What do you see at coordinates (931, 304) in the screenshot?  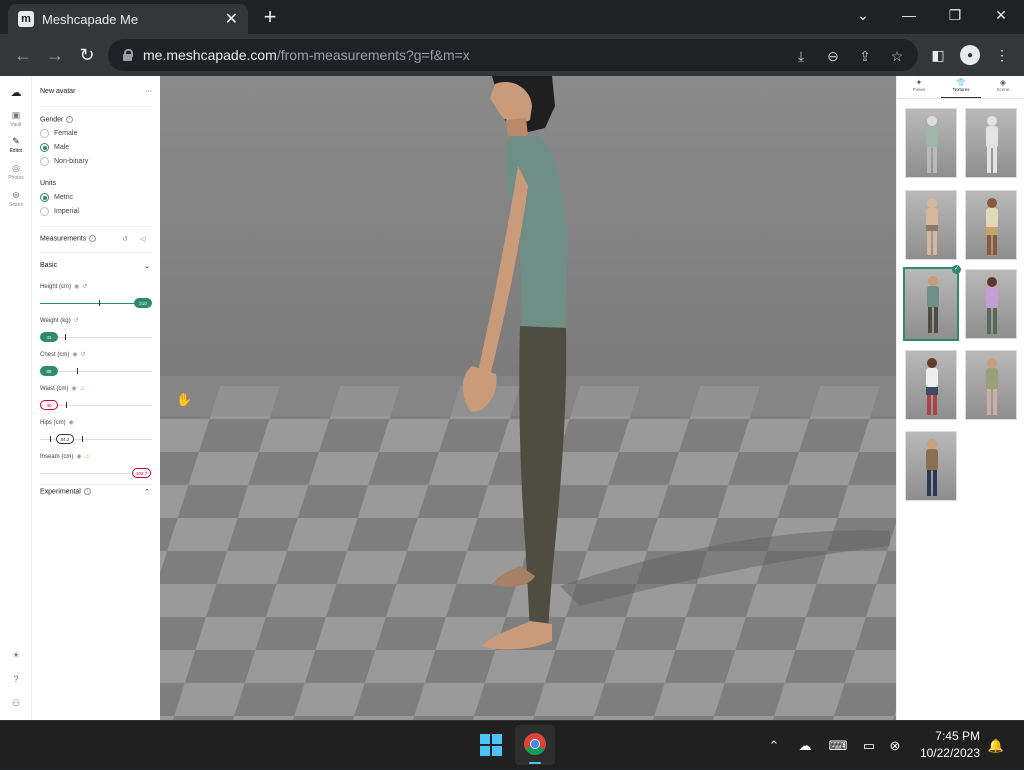 I see `texture-thumbnail-selected` at bounding box center [931, 304].